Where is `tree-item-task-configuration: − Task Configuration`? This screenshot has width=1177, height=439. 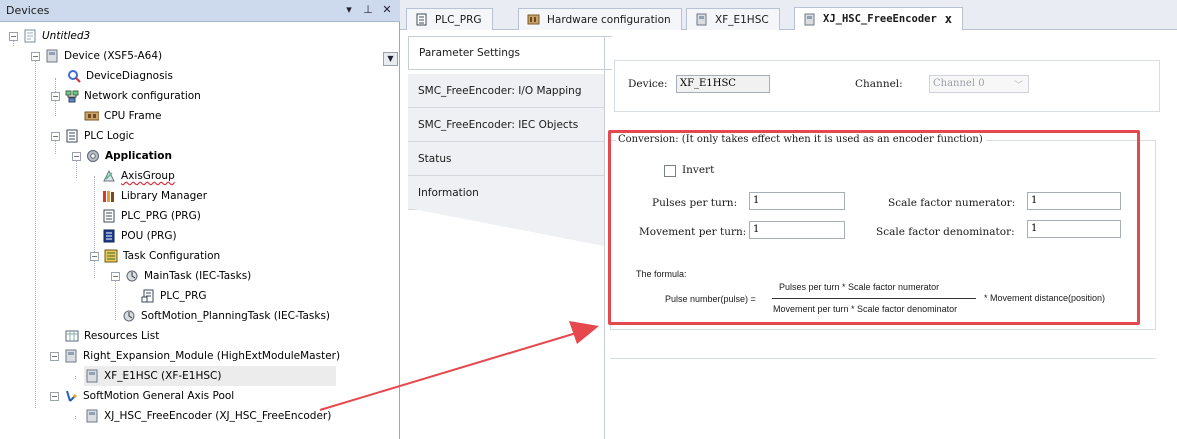
tree-item-task-configuration: − Task Configuration is located at coordinates (155, 256).